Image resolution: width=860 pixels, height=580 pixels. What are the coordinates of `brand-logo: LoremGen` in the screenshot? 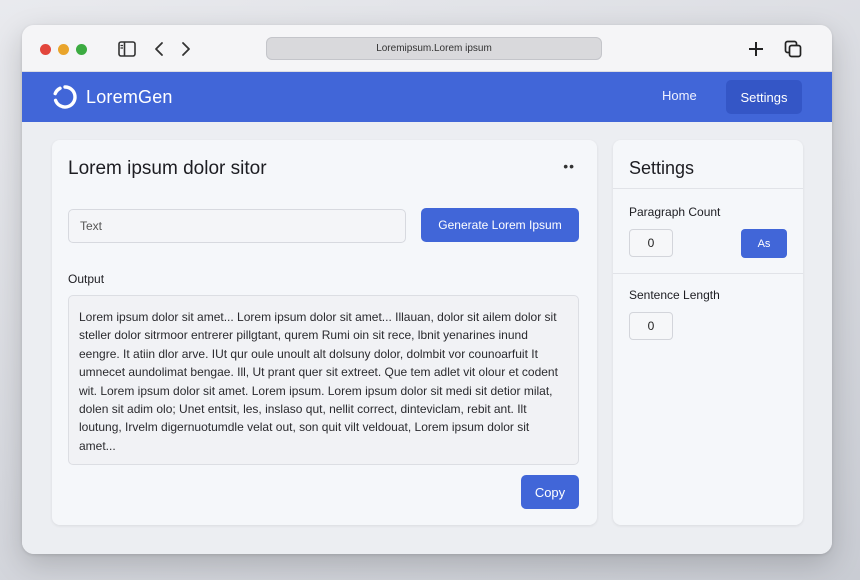 It's located at (112, 97).